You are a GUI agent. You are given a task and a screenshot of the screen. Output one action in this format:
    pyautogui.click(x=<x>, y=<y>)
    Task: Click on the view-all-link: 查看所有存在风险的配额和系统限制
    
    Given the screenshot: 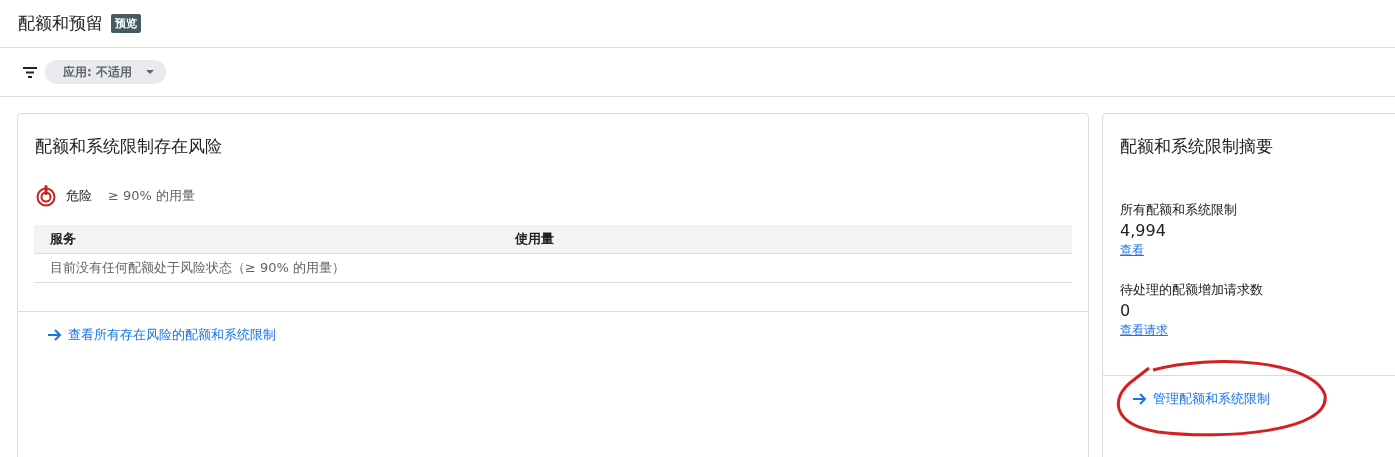 What is the action you would take?
    pyautogui.click(x=162, y=335)
    